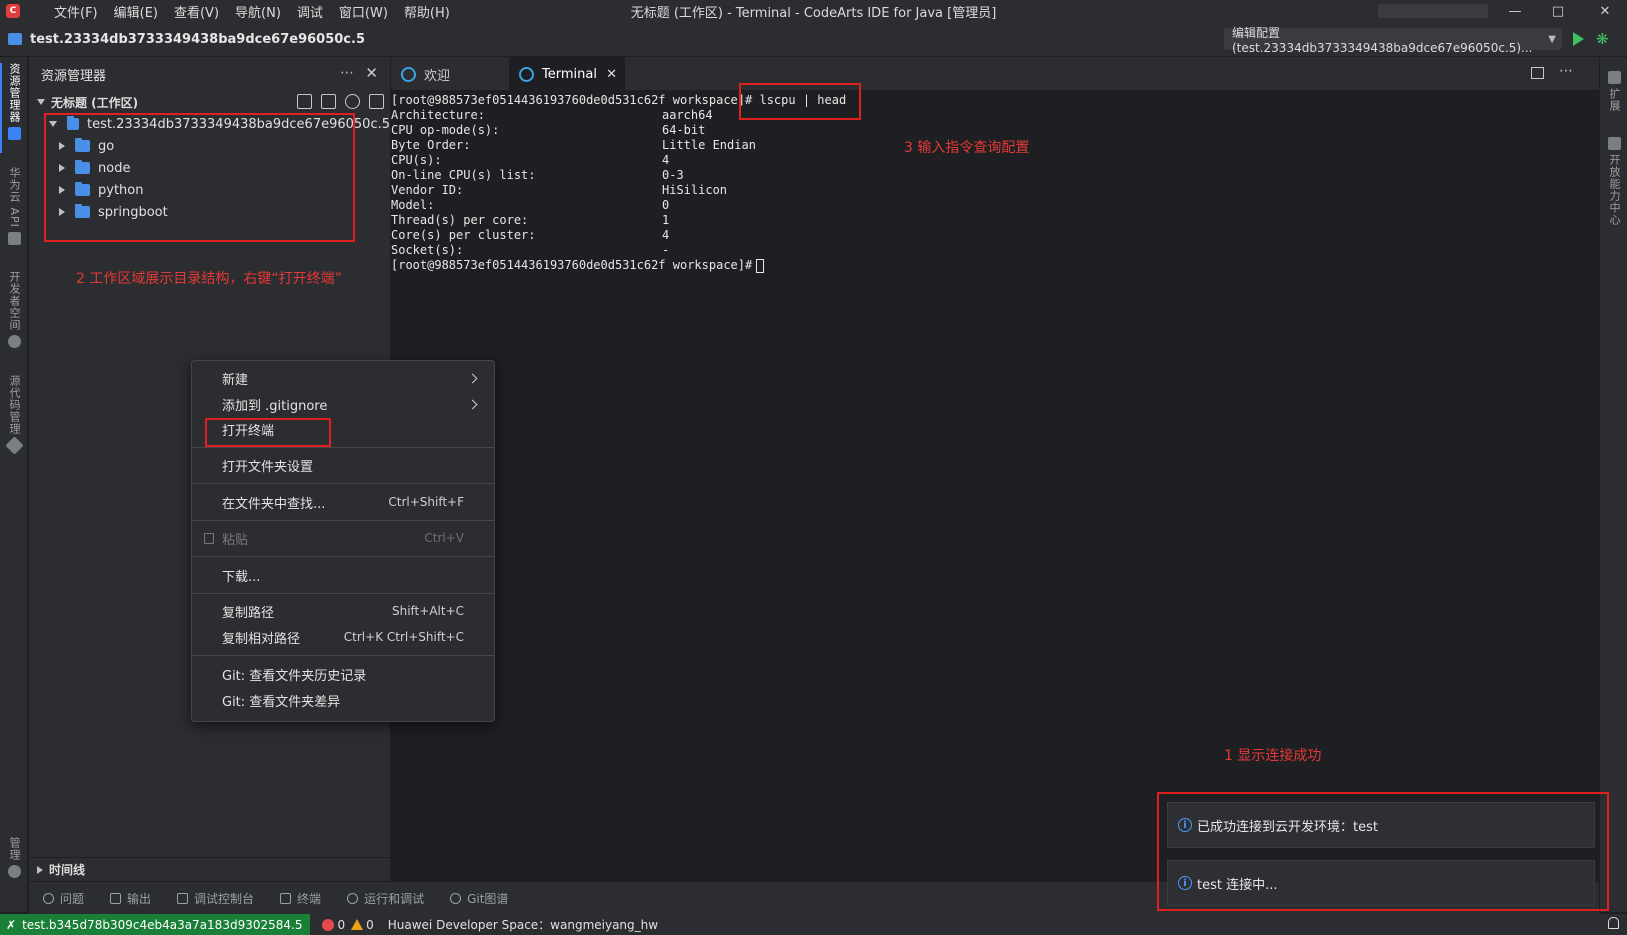  I want to click on panel-tab-debug-console: 调试控制台, so click(215, 898).